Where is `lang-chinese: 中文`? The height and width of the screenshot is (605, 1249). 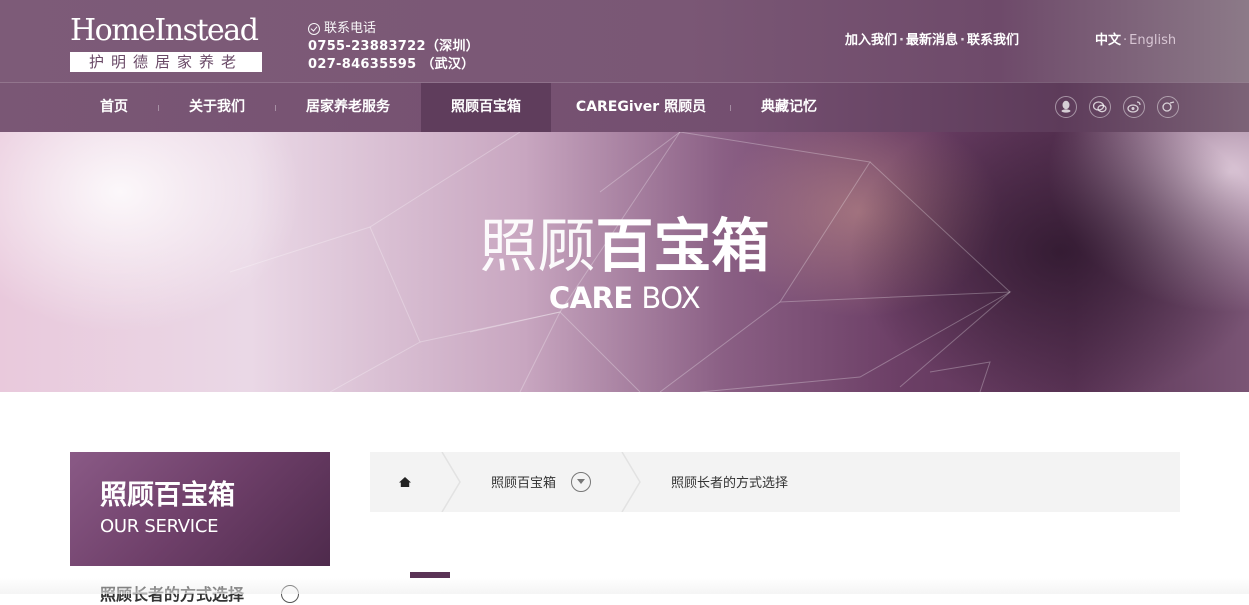 lang-chinese: 中文 is located at coordinates (1108, 40).